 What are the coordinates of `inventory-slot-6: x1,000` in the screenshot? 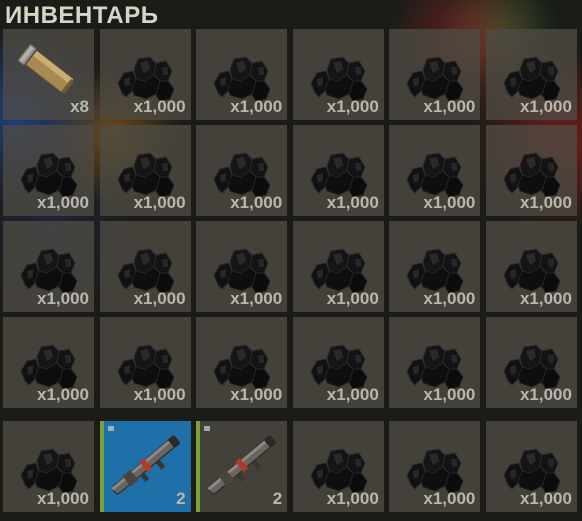 It's located at (531, 74).